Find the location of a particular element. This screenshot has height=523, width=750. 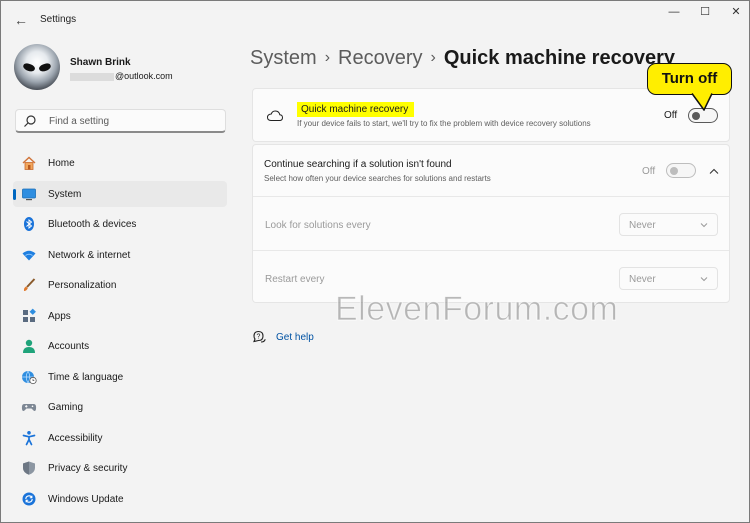

sidebar-item-accessibility: Accessibility is located at coordinates (120, 438).